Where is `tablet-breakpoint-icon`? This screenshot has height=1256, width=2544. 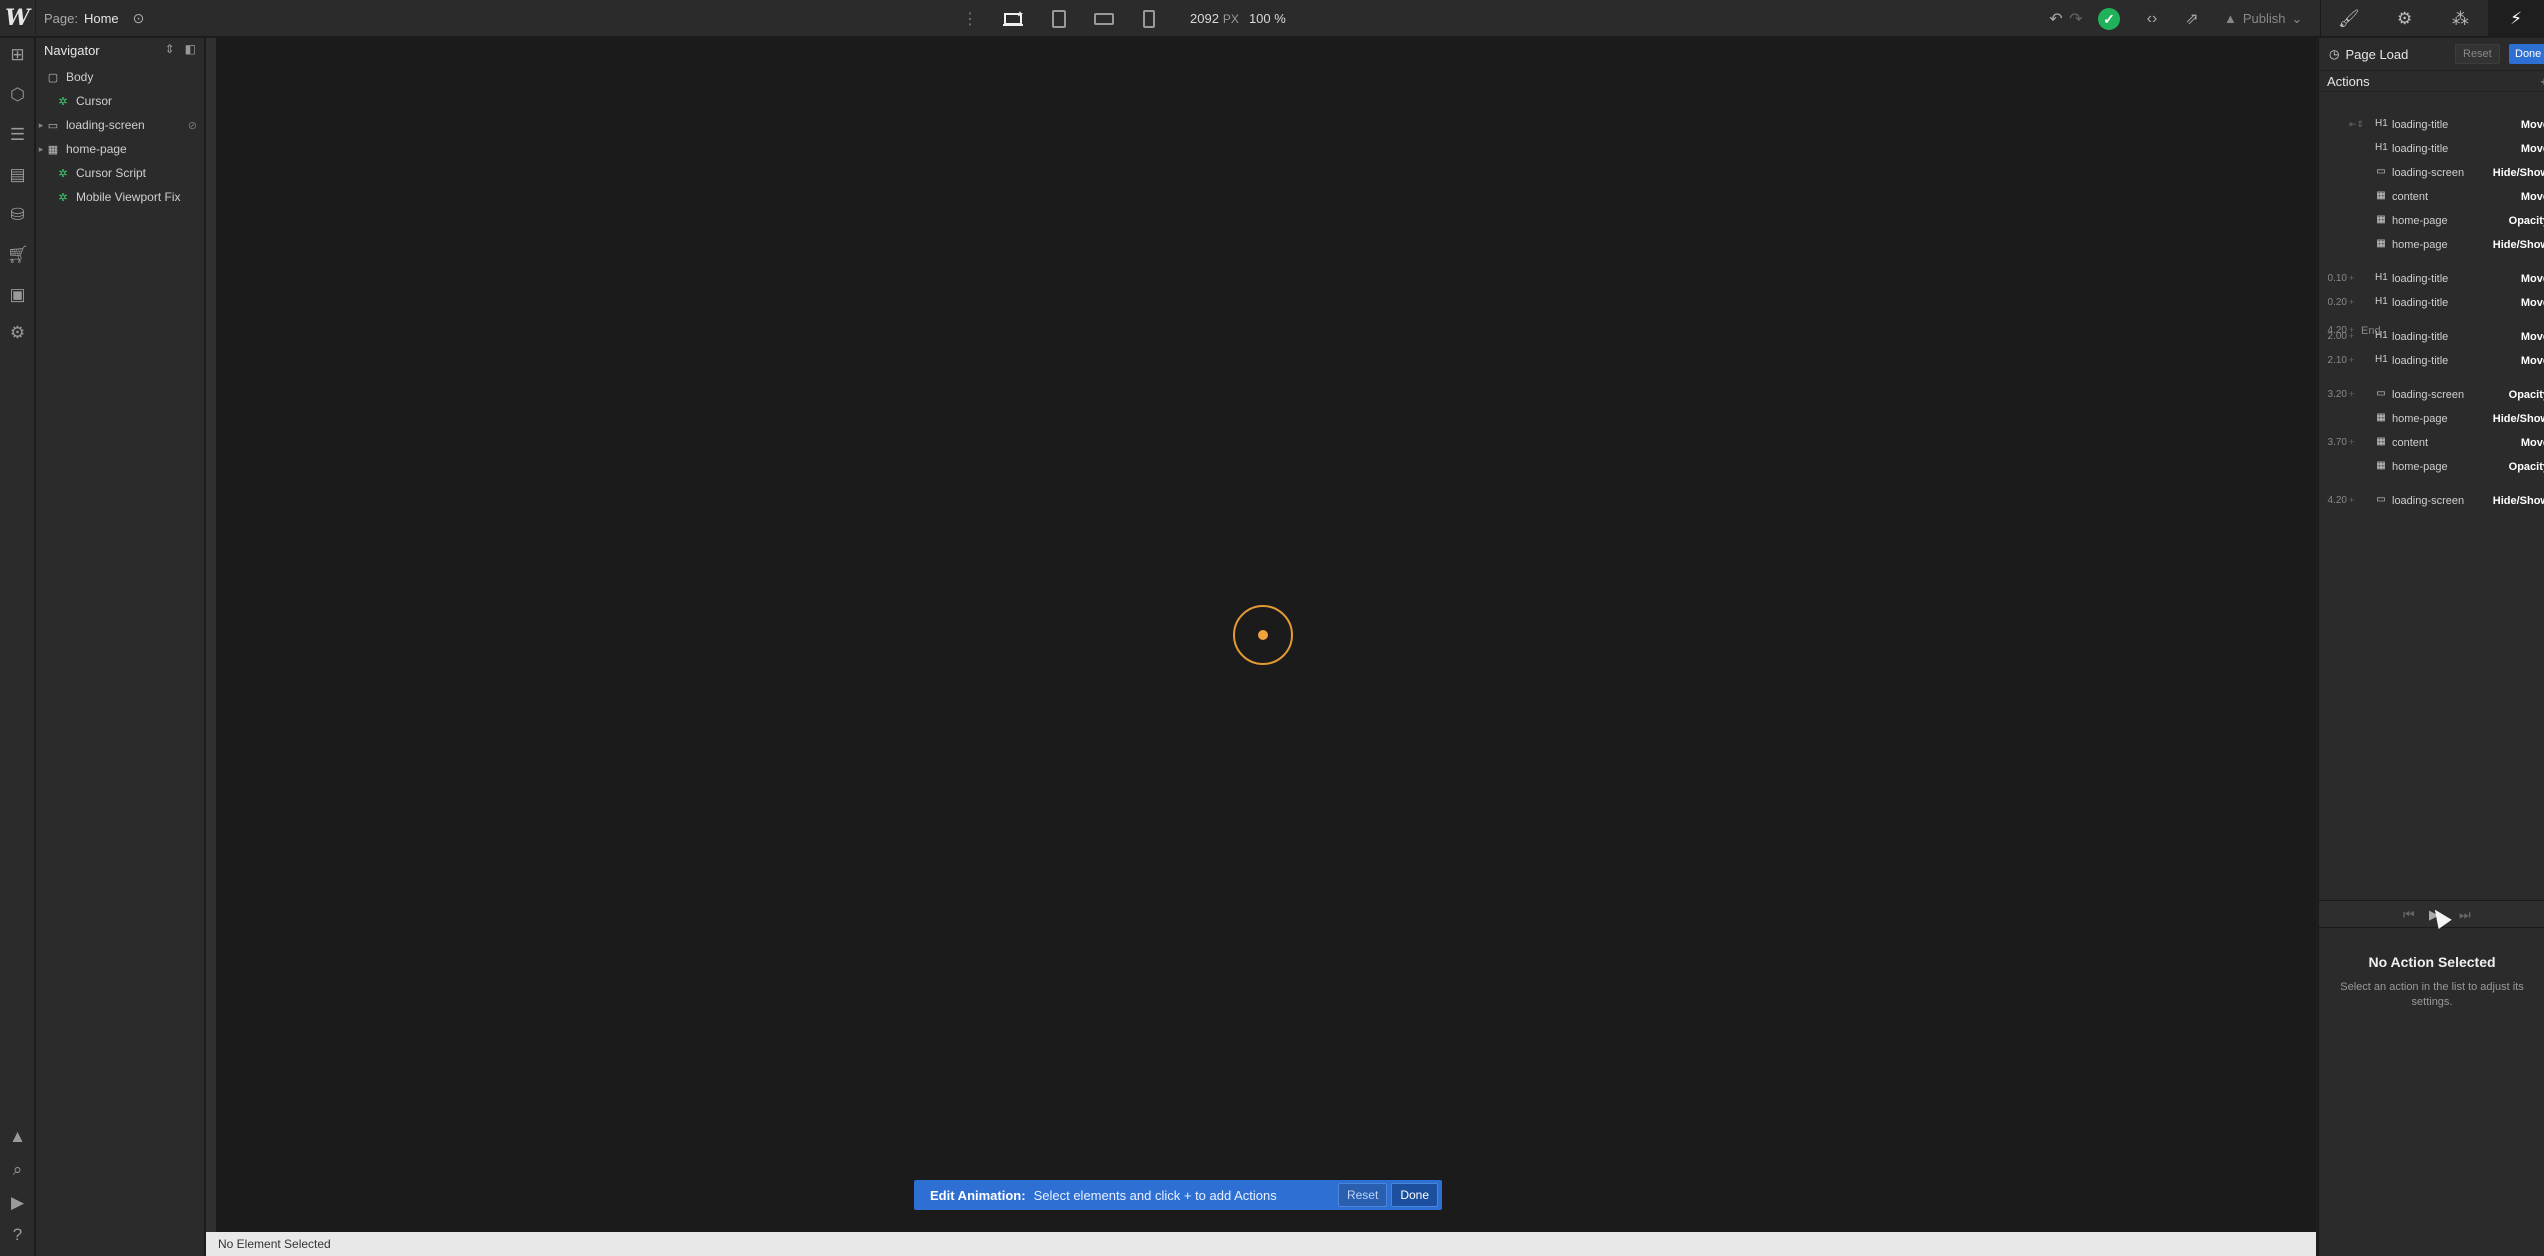
tablet-breakpoint-icon is located at coordinates (1059, 18).